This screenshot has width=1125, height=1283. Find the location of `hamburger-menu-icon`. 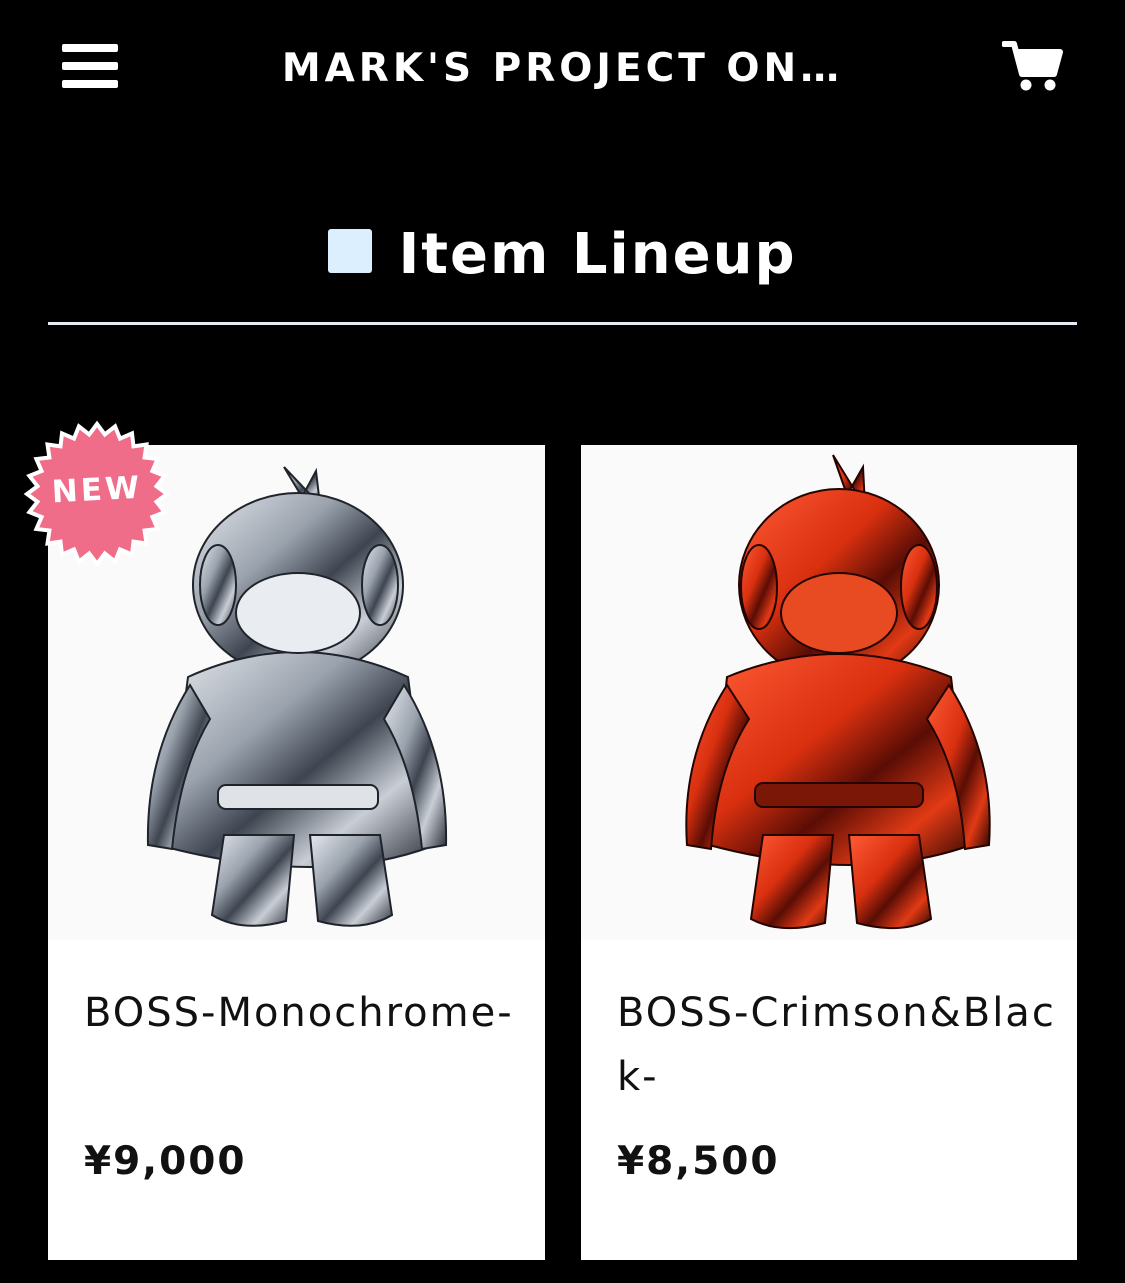

hamburger-menu-icon is located at coordinates (90, 66).